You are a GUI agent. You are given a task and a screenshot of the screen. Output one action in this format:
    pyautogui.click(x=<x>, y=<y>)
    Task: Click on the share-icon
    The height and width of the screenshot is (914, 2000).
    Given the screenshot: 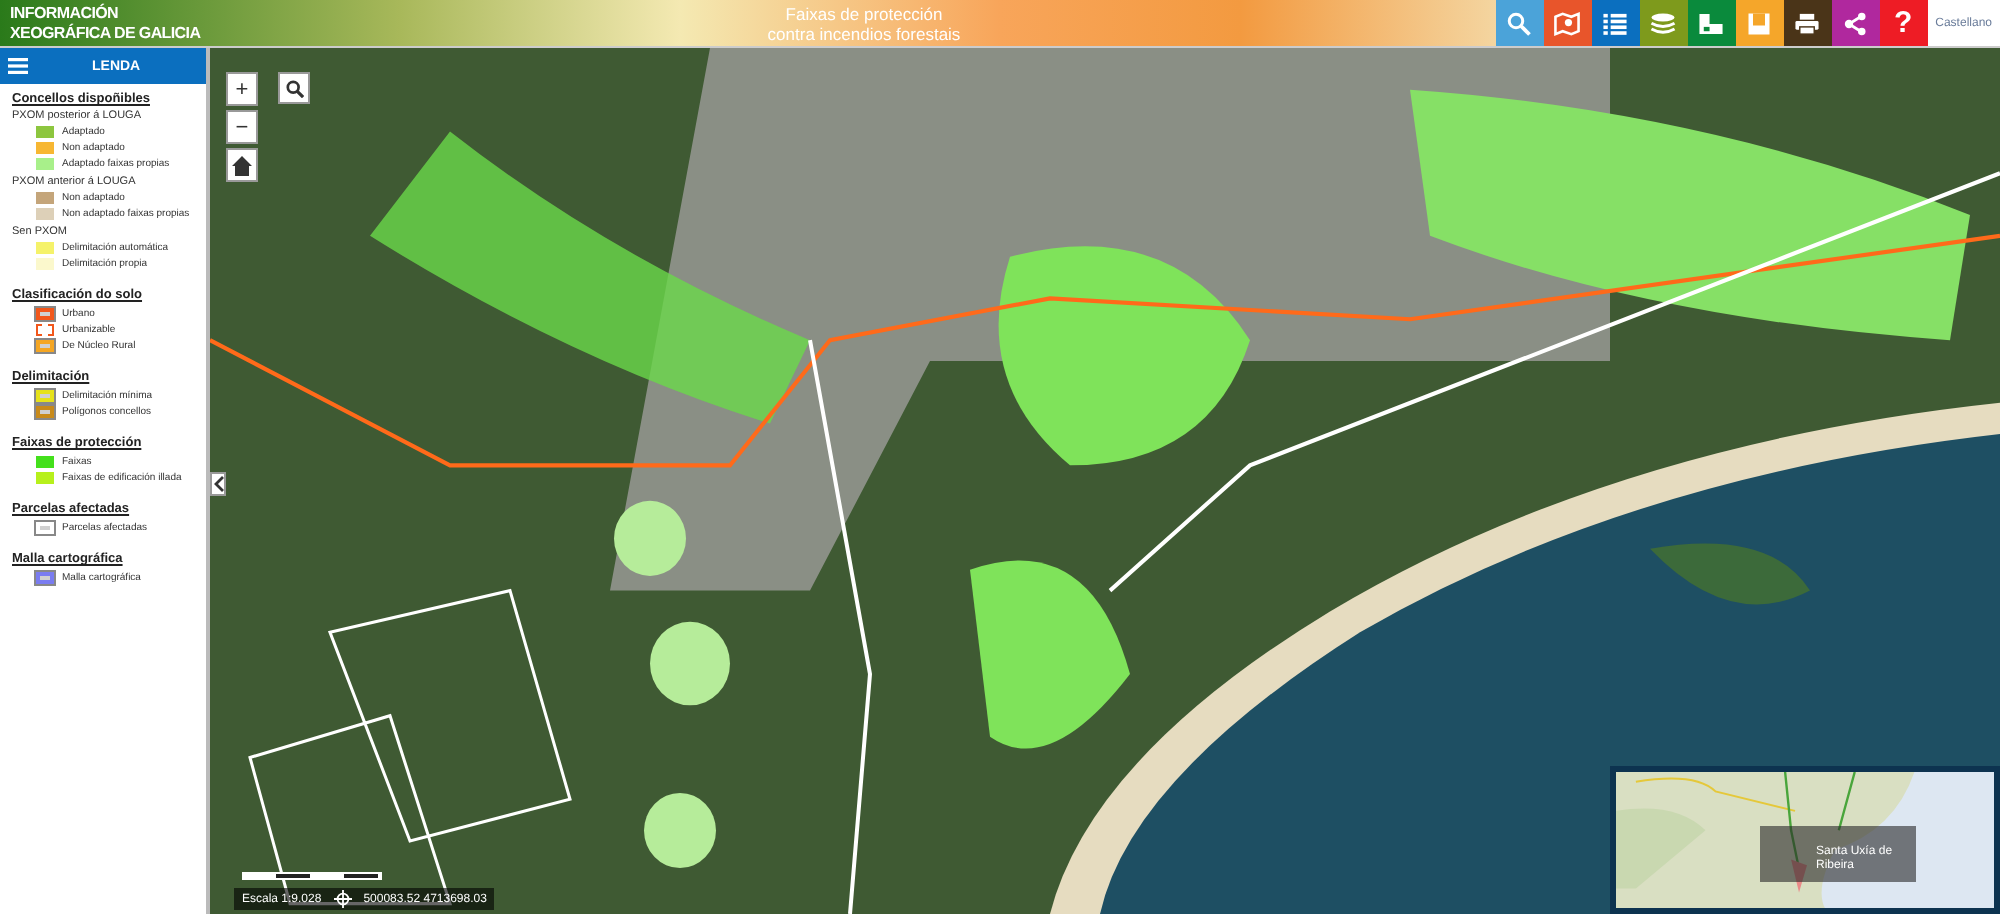 What is the action you would take?
    pyautogui.click(x=1855, y=23)
    